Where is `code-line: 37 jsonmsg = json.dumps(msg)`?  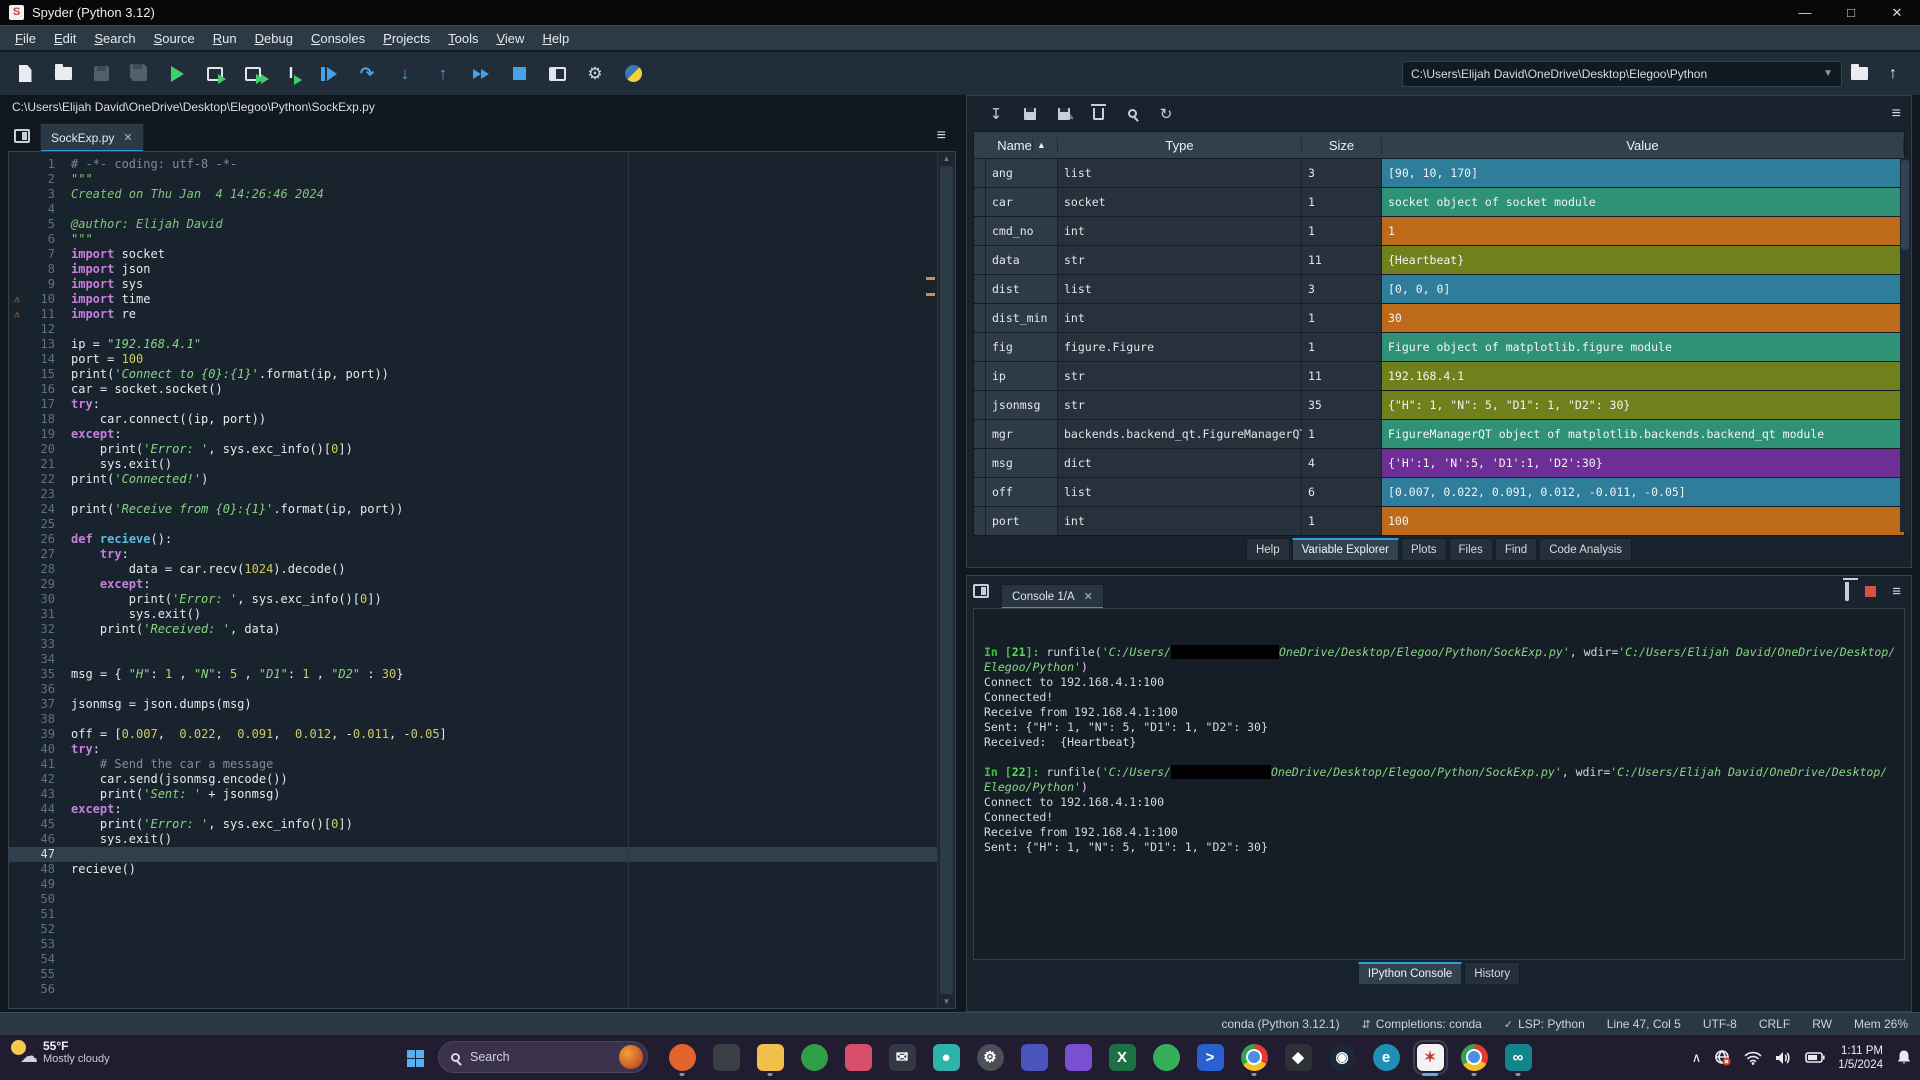
code-line: 37 jsonmsg = json.dumps(msg) is located at coordinates (482, 704).